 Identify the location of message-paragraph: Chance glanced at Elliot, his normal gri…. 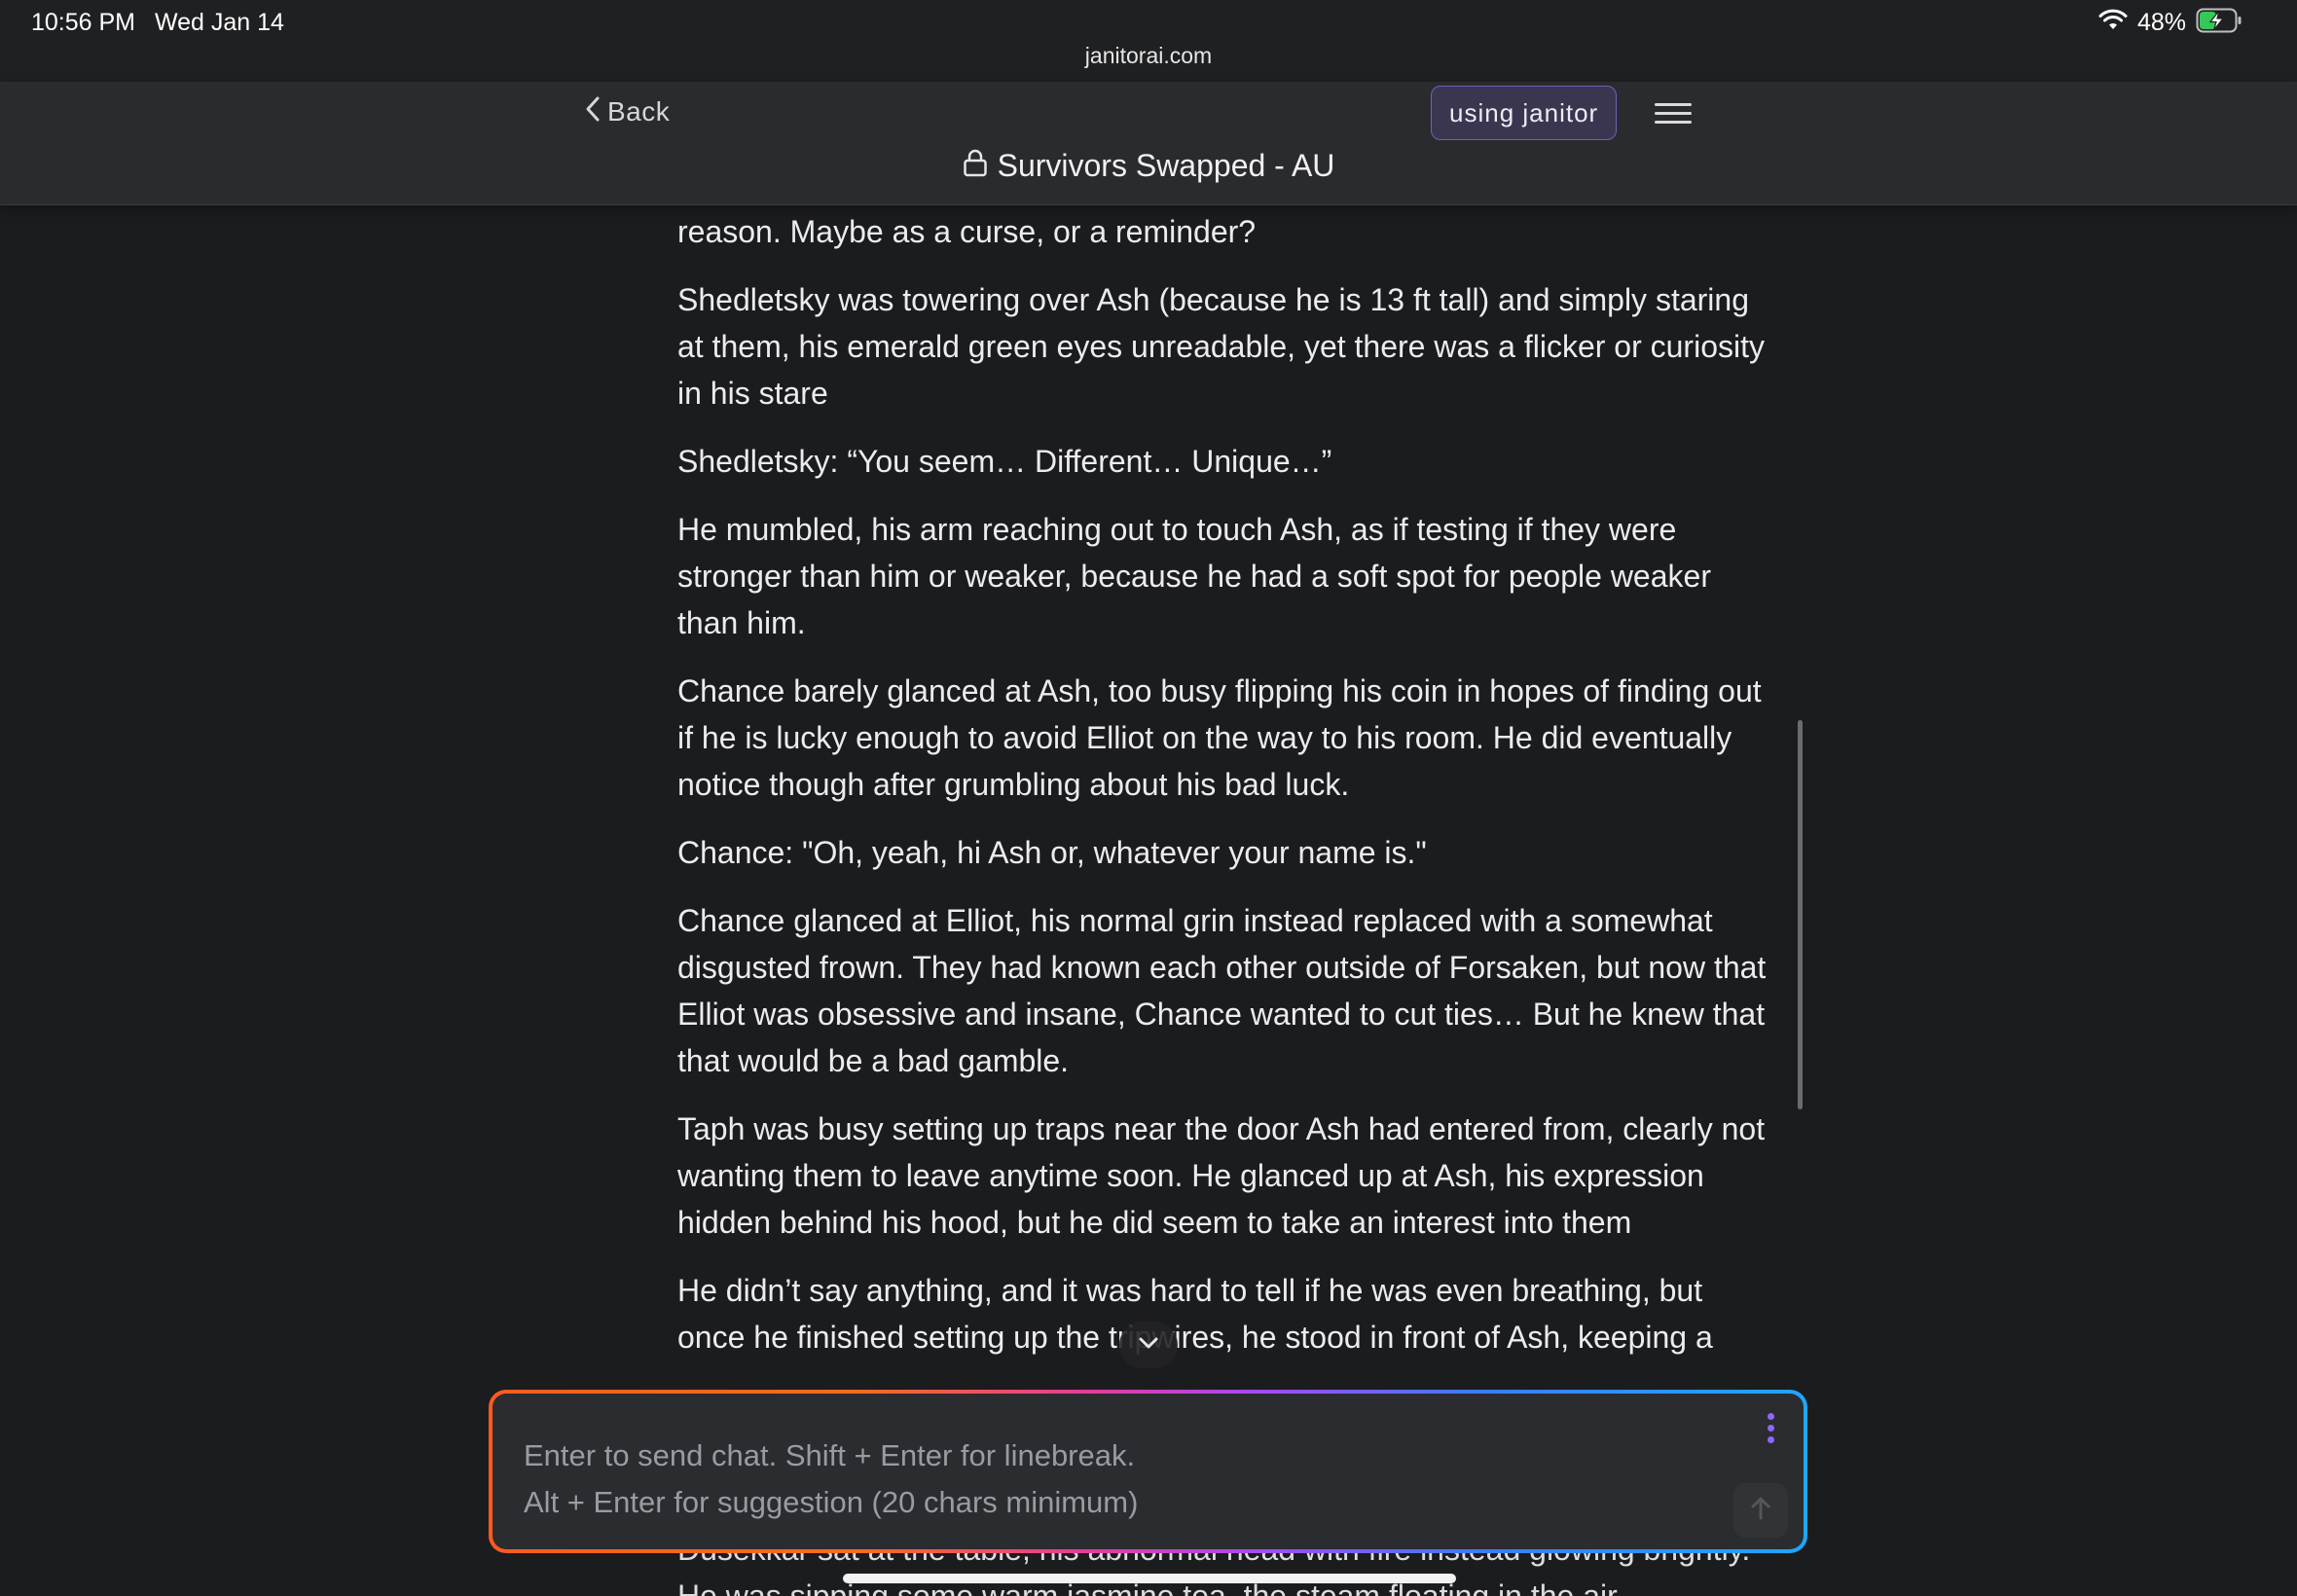
(1222, 990).